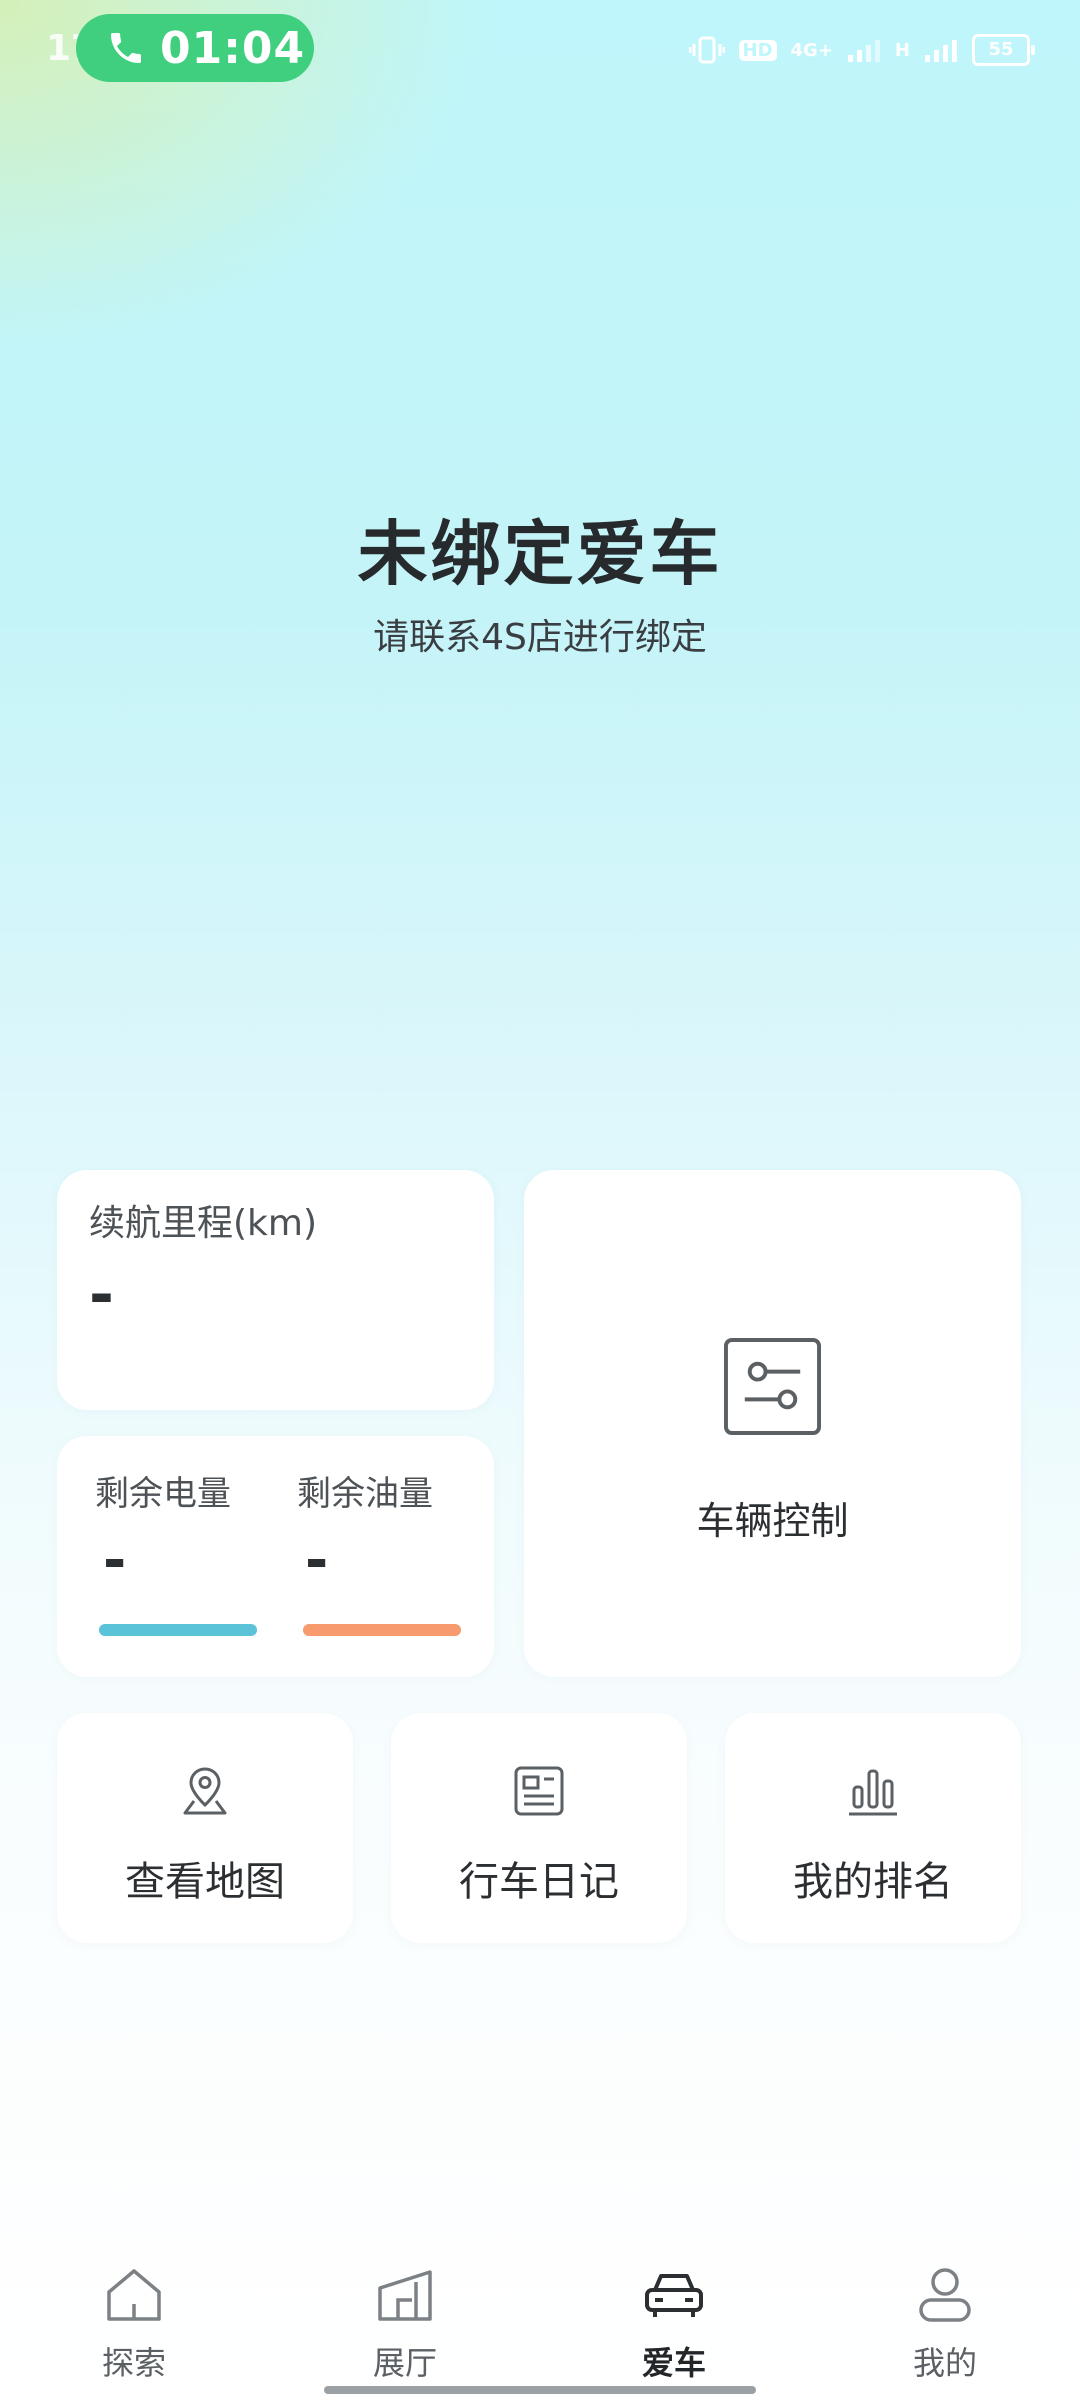 This screenshot has height=2400, width=1080. I want to click on signal-icon, so click(863, 51).